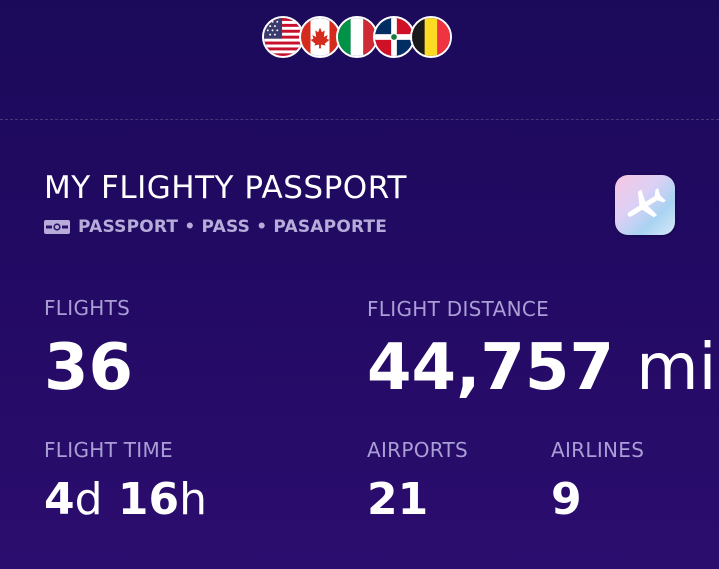  I want to click on passport-title: MY FLIGHTY PASSPORT, so click(225, 188).